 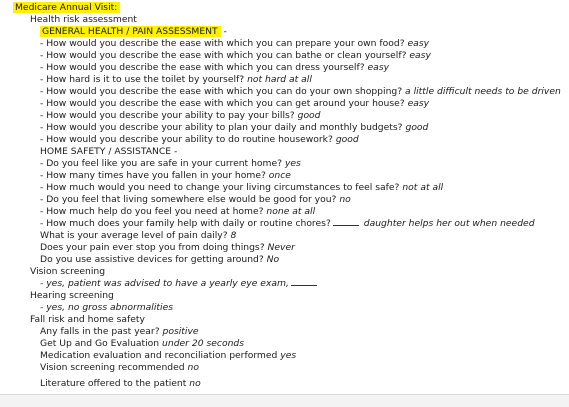 What do you see at coordinates (87, 319) in the screenshot?
I see `fall-risk-heading: Fall risk and home safety` at bounding box center [87, 319].